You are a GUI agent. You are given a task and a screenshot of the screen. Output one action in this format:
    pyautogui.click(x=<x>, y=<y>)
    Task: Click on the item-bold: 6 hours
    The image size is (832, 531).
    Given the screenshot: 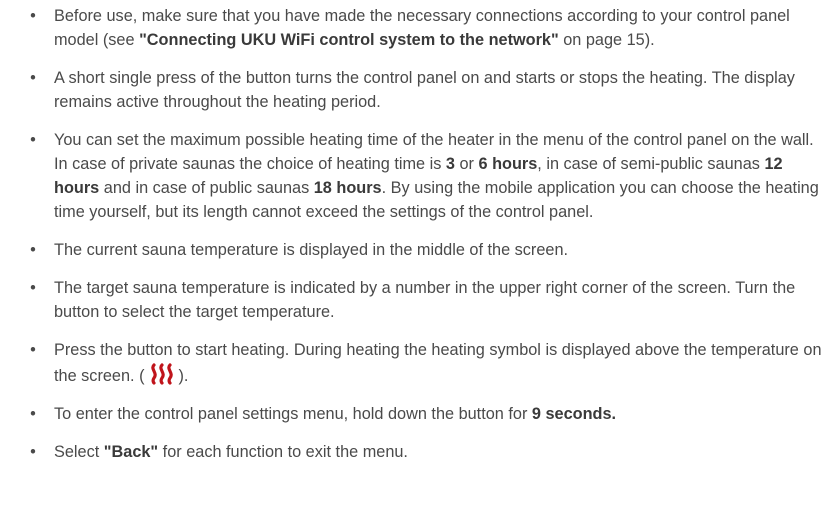 What is the action you would take?
    pyautogui.click(x=508, y=164)
    